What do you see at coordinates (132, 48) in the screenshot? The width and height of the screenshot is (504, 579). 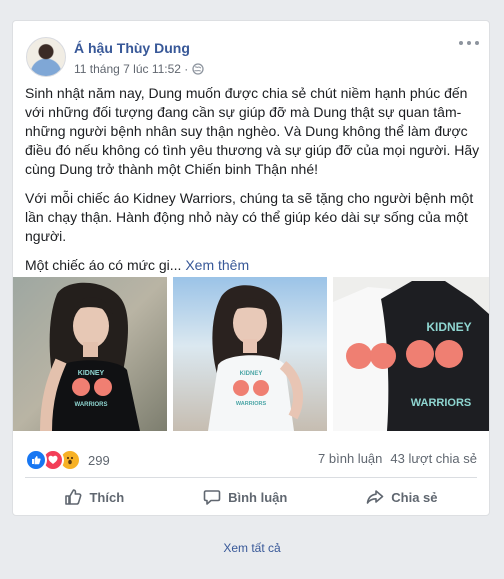 I see `author-name: Á hậu Thùy Dung` at bounding box center [132, 48].